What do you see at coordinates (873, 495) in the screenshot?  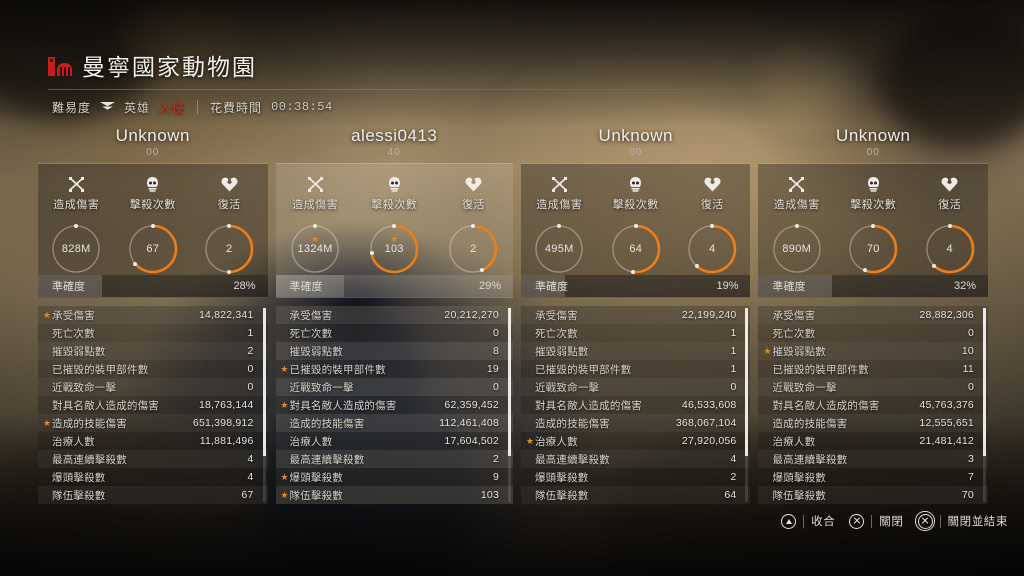 I see `table-row: 隊伍擊殺數 70` at bounding box center [873, 495].